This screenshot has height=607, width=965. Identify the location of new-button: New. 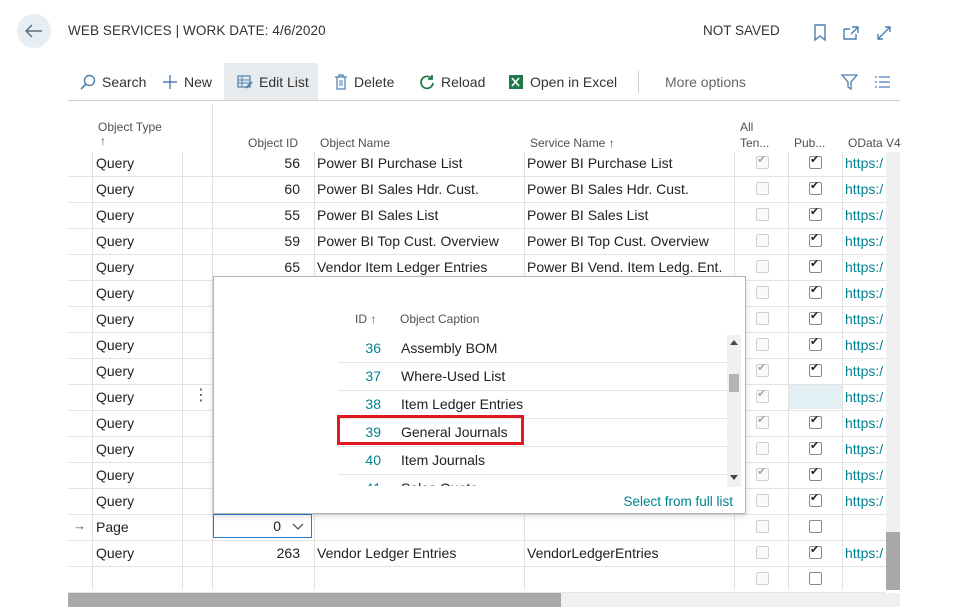
(187, 81).